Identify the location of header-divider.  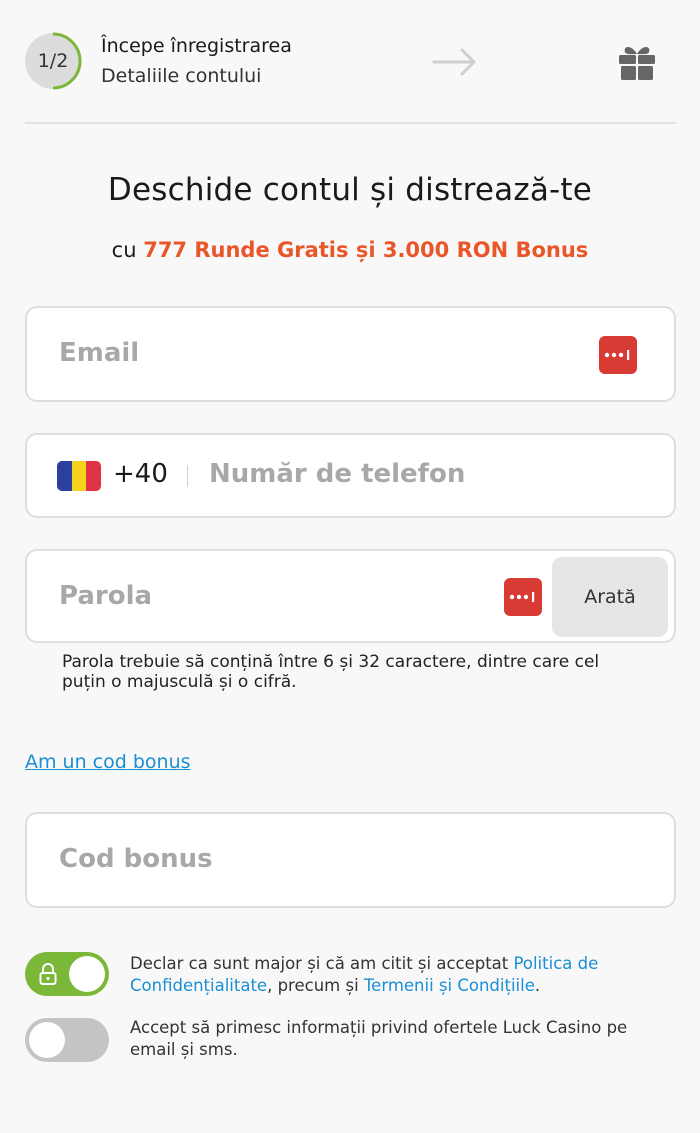
(350, 123).